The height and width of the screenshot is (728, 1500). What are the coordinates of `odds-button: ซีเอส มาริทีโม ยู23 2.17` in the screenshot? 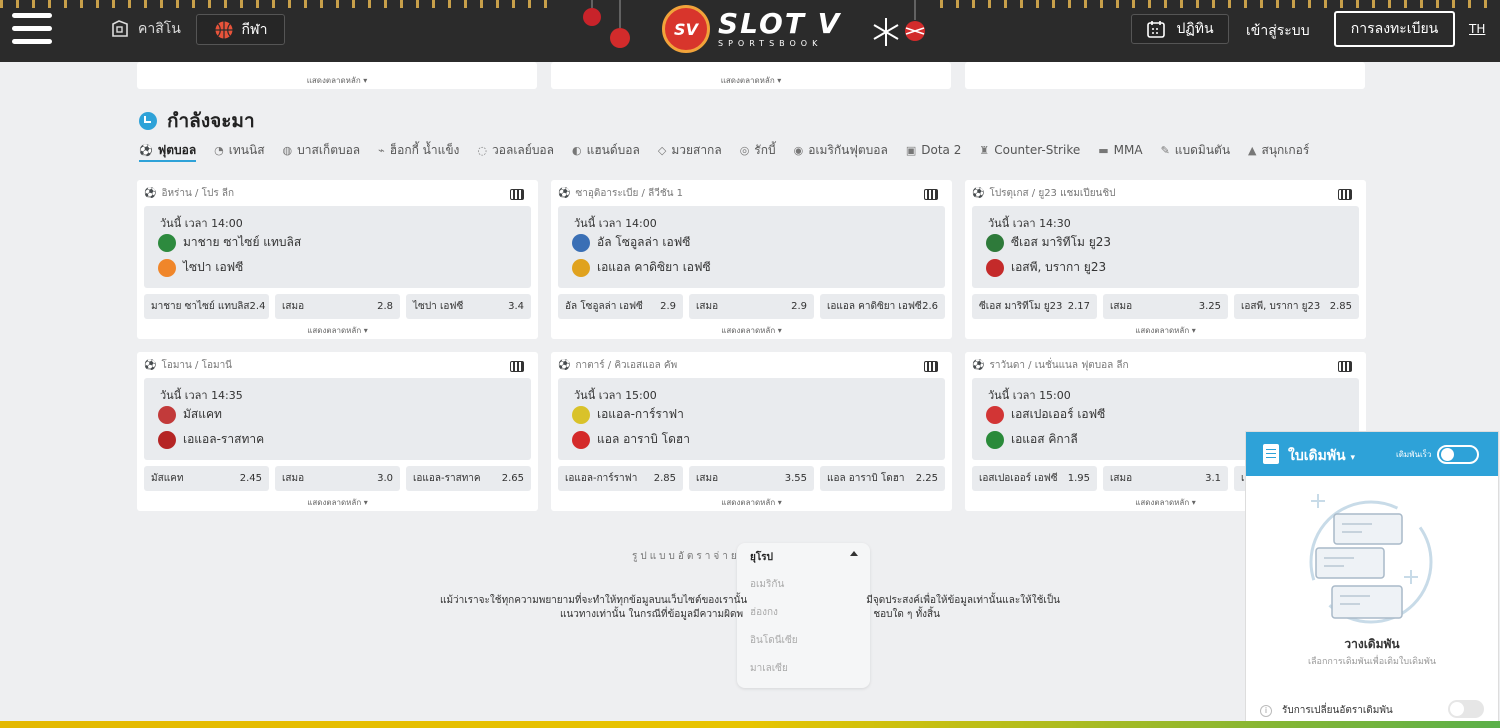 It's located at (1034, 306).